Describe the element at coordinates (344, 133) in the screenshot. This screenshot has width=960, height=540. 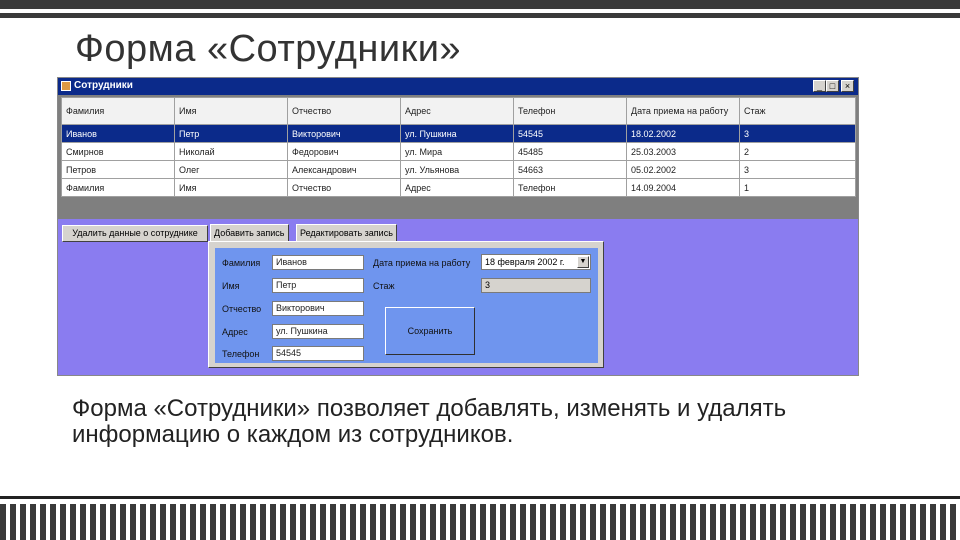
I see `table-cell: Викторович` at that location.